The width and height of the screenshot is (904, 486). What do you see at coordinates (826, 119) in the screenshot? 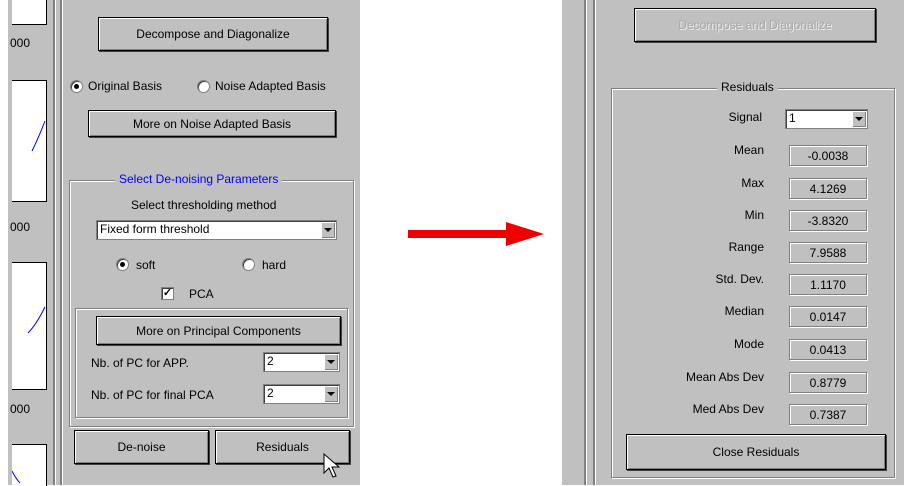
I see `signal-select: 1` at bounding box center [826, 119].